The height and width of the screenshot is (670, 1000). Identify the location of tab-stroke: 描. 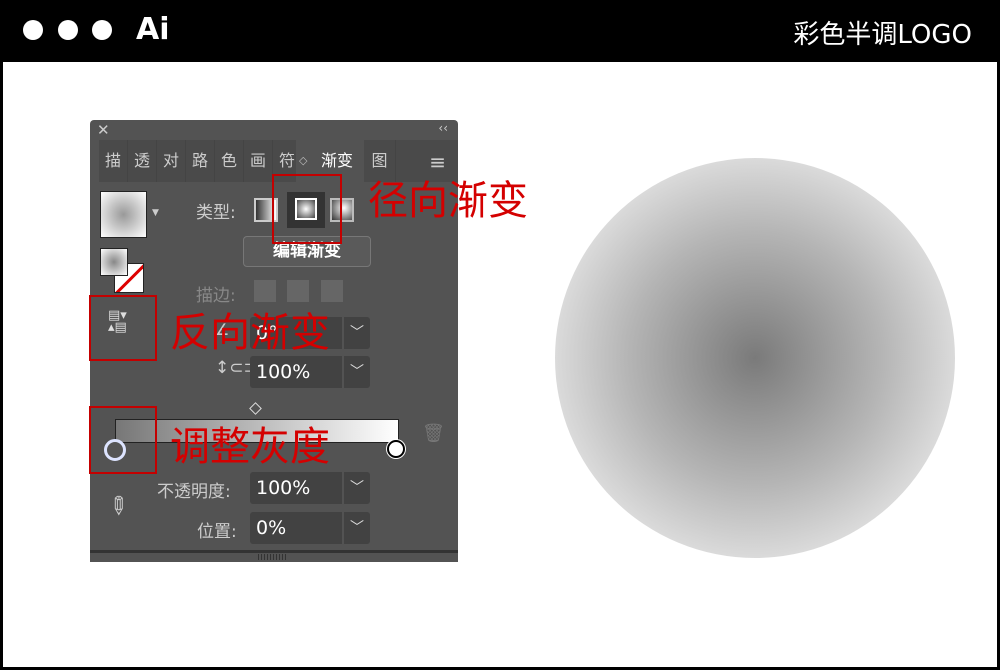
(113, 161).